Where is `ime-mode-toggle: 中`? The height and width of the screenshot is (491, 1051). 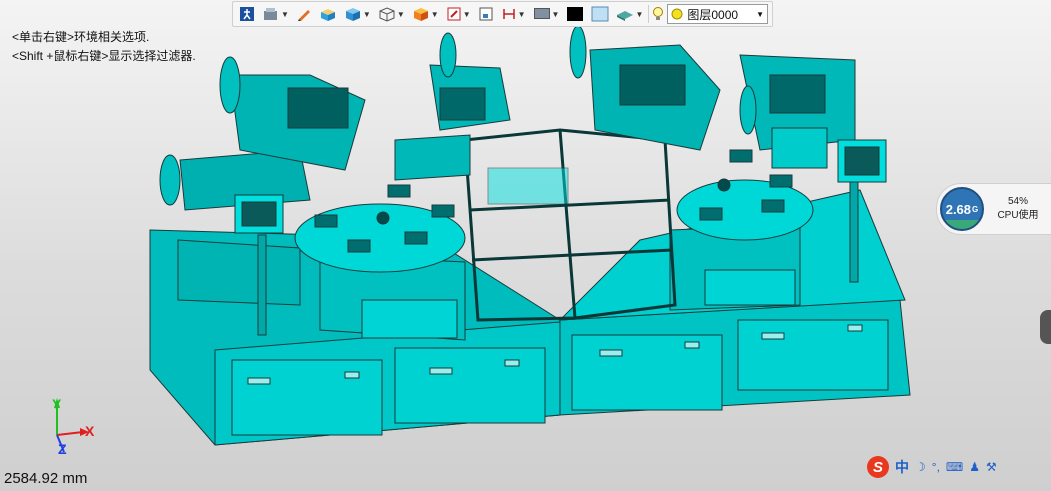
ime-mode-toggle: 中 is located at coordinates (902, 467).